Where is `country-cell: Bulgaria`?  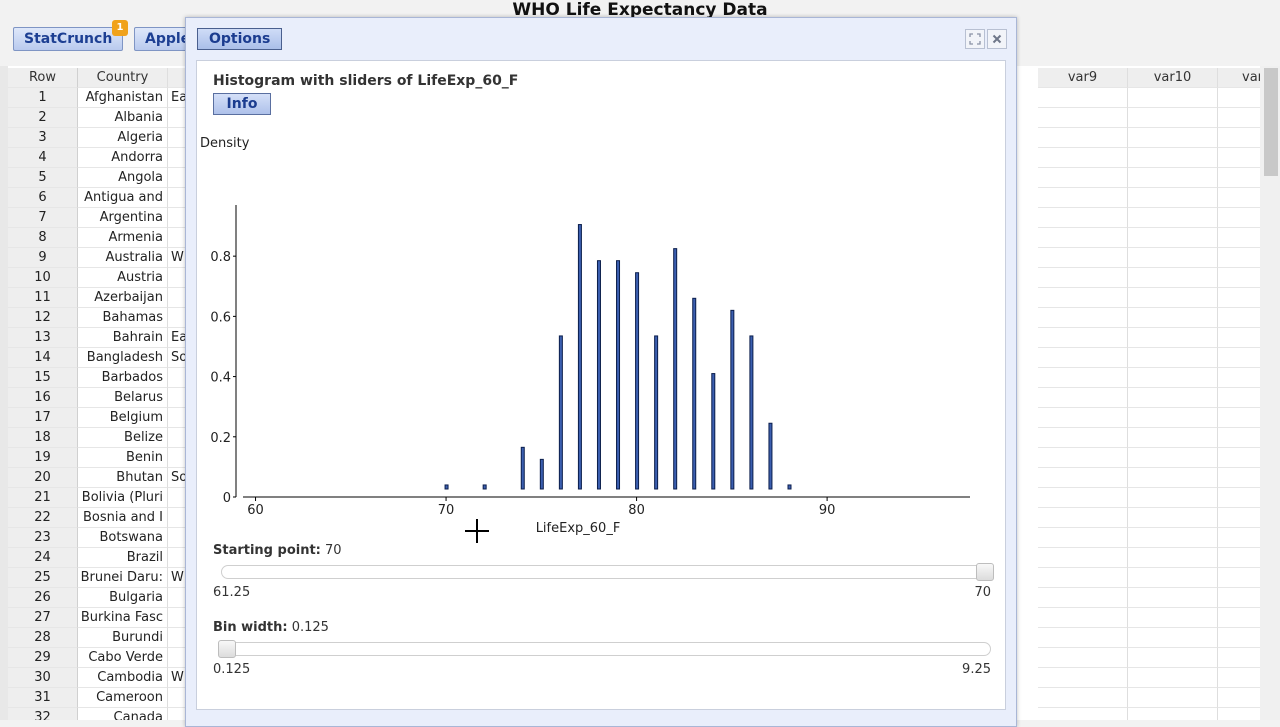
country-cell: Bulgaria is located at coordinates (123, 598).